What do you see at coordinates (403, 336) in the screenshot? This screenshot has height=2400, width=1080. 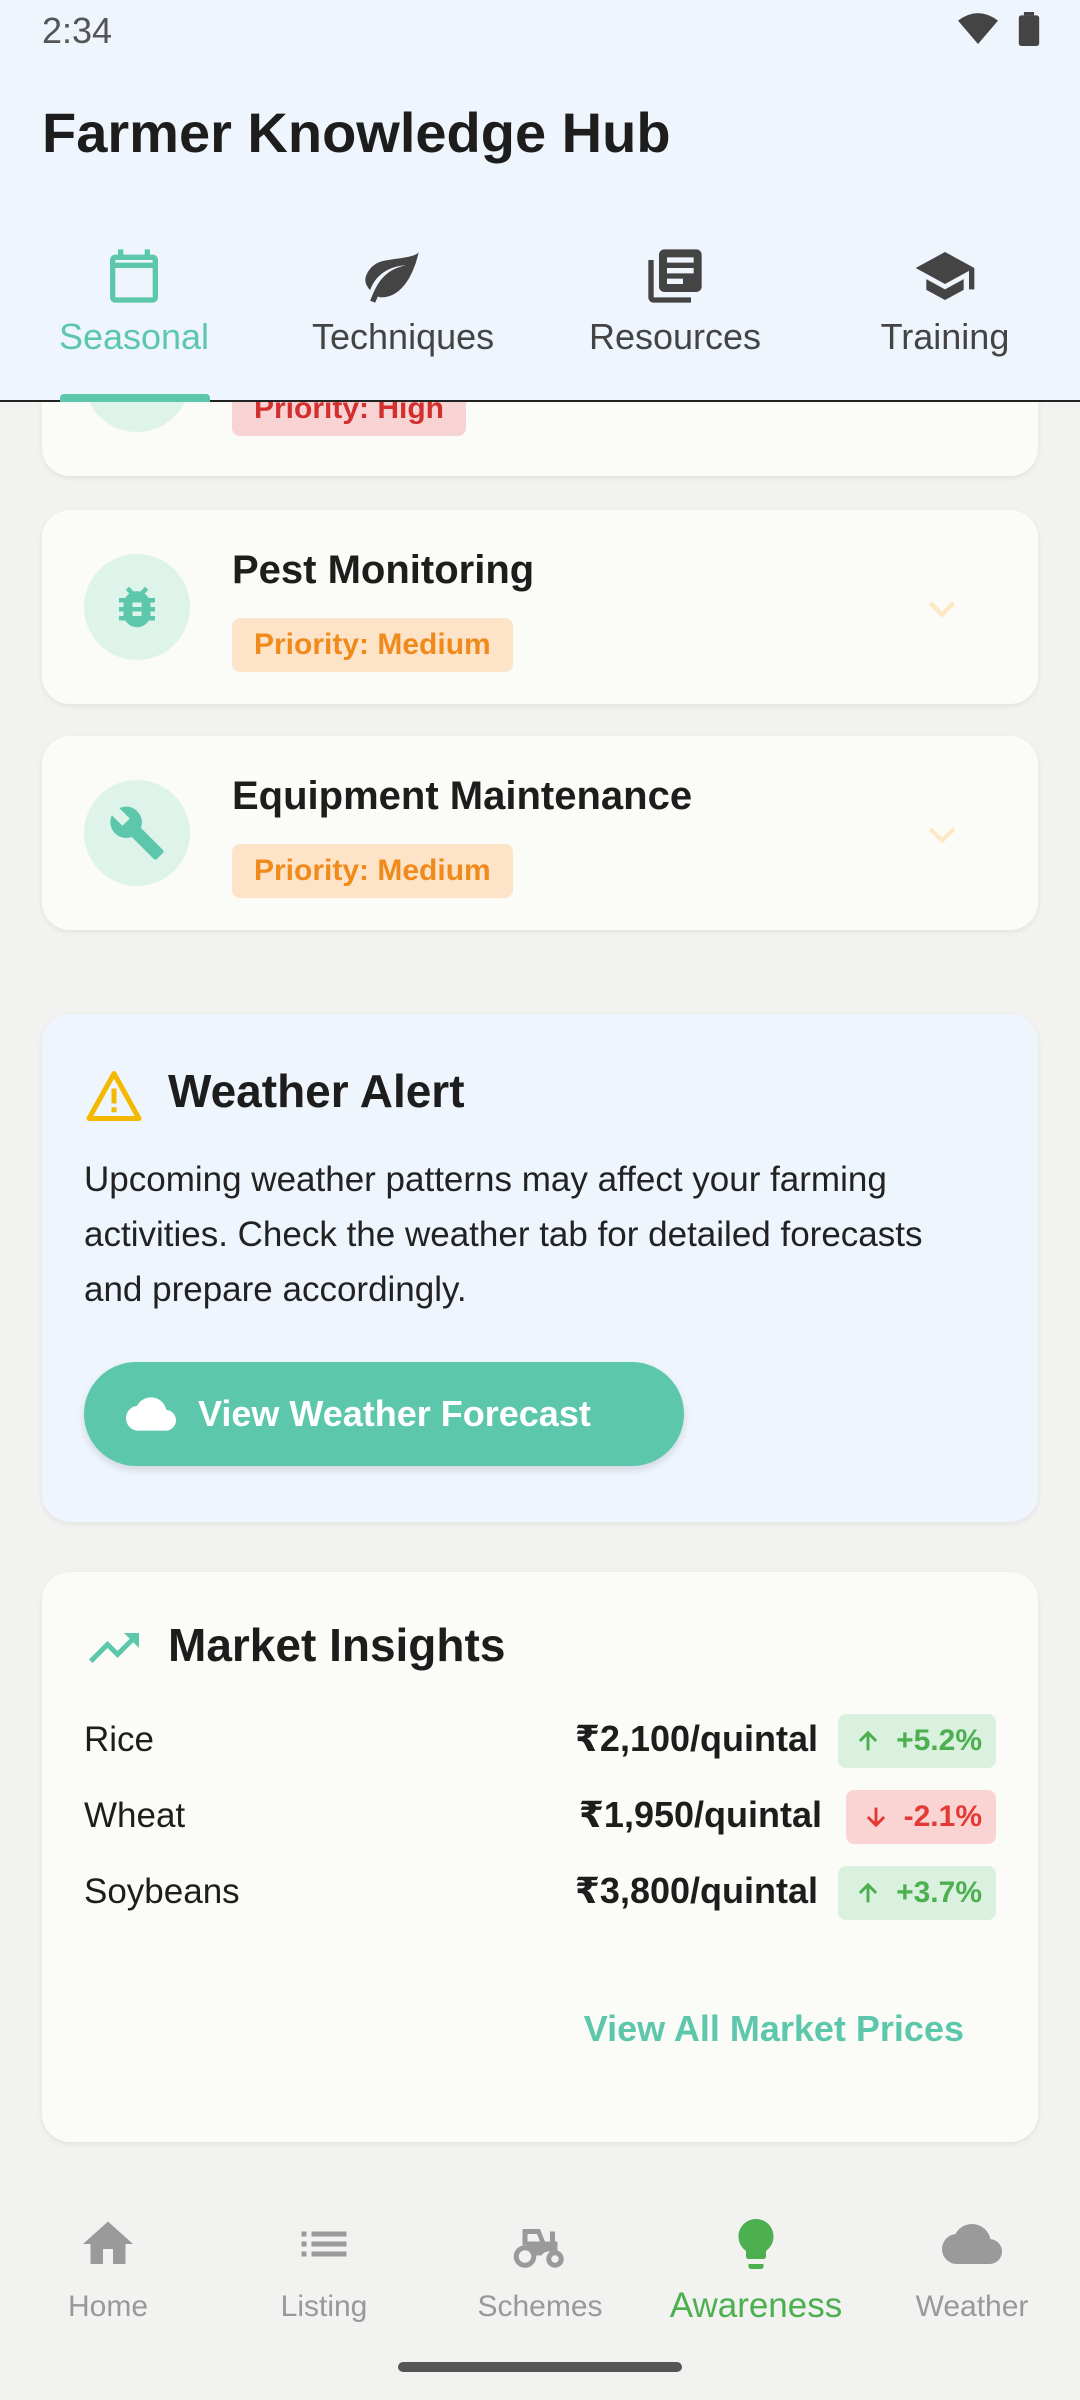 I see `tab-label: Techniques` at bounding box center [403, 336].